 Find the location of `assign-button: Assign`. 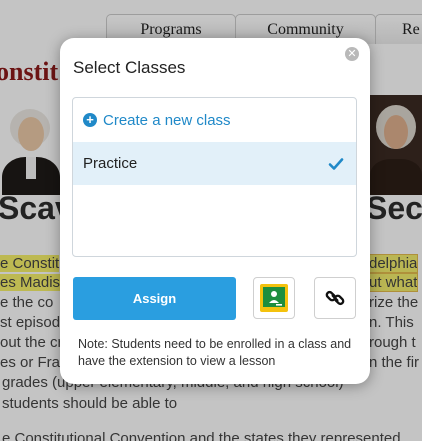

assign-button: Assign is located at coordinates (154, 298).